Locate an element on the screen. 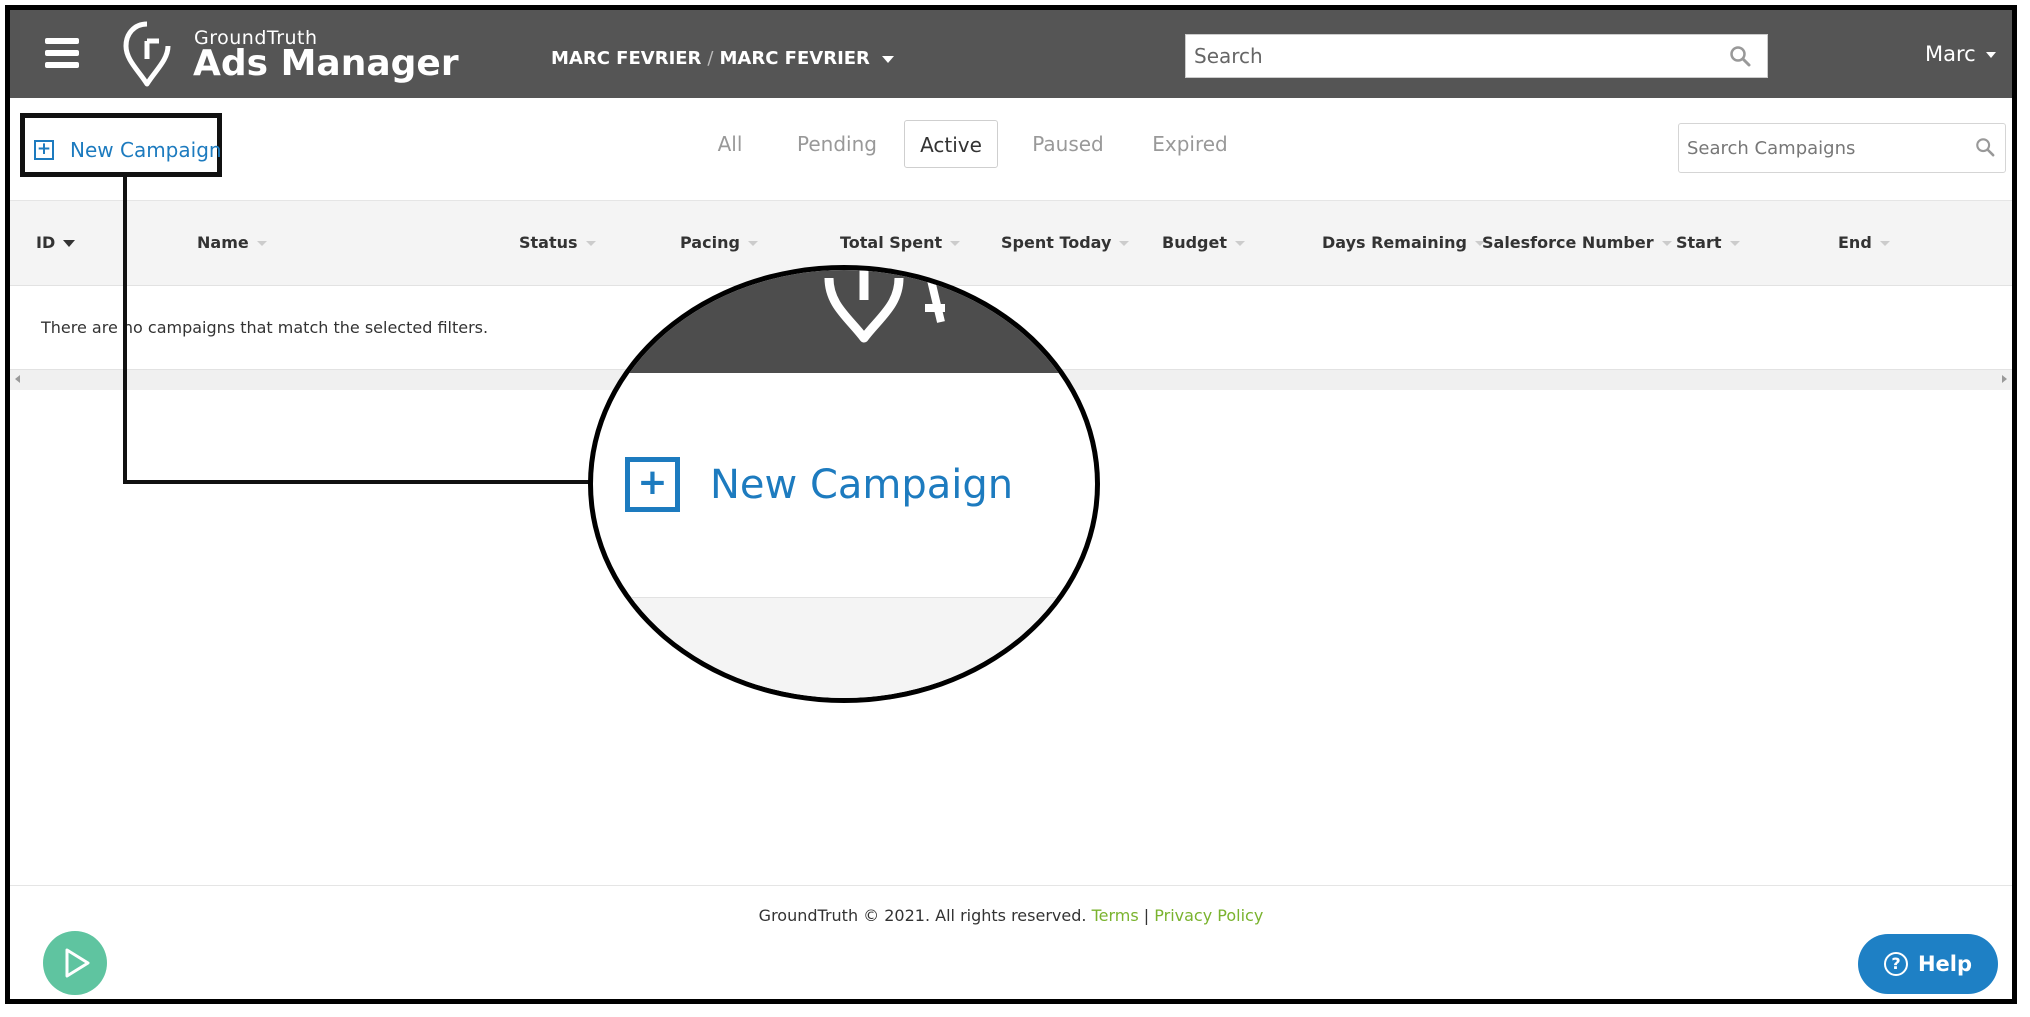  account-primary: MARC FEVRIER is located at coordinates (626, 58).